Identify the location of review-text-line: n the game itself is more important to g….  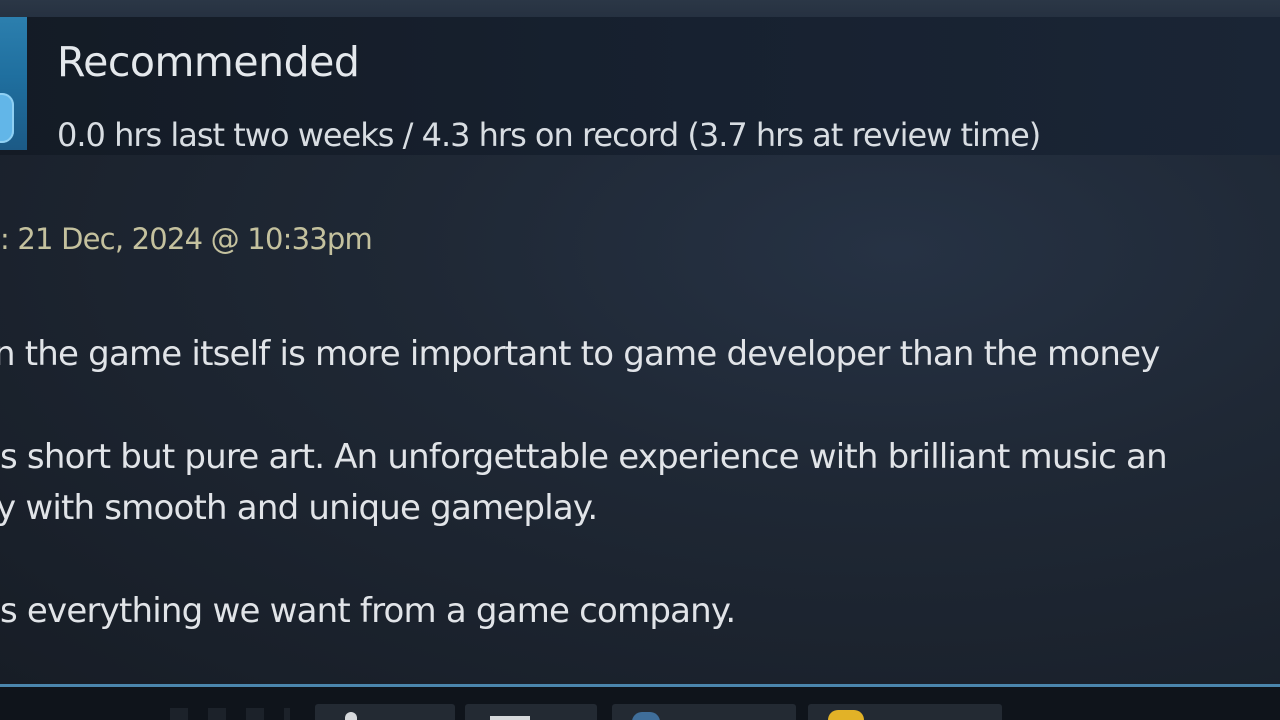
(580, 354).